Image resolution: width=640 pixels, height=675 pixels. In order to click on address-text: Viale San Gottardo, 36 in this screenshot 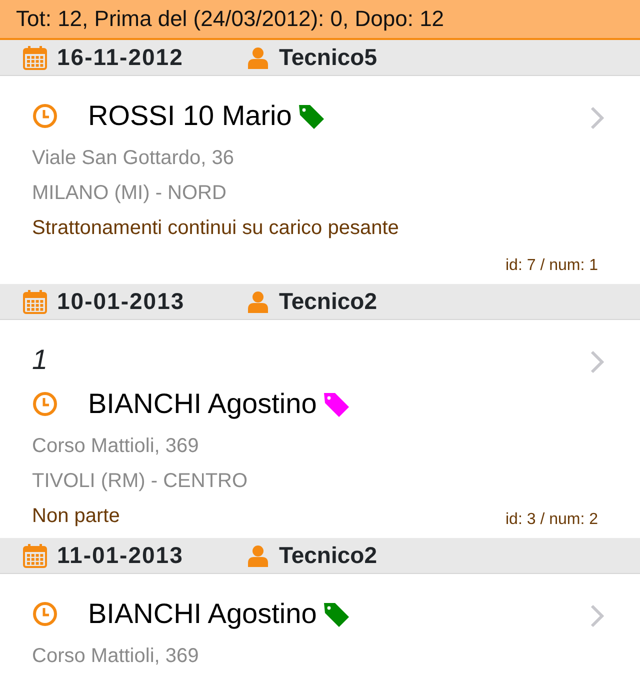, I will do `click(133, 158)`.